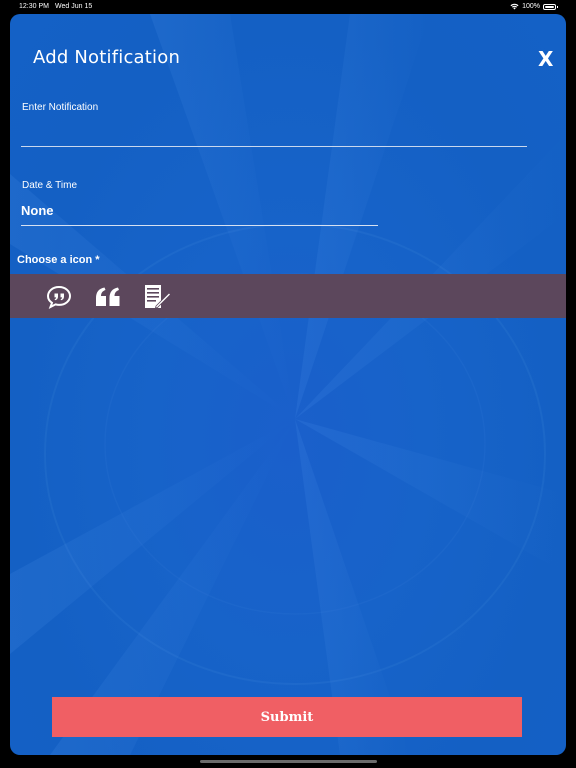 This screenshot has width=576, height=768. What do you see at coordinates (108, 297) in the screenshot?
I see `quote-icon` at bounding box center [108, 297].